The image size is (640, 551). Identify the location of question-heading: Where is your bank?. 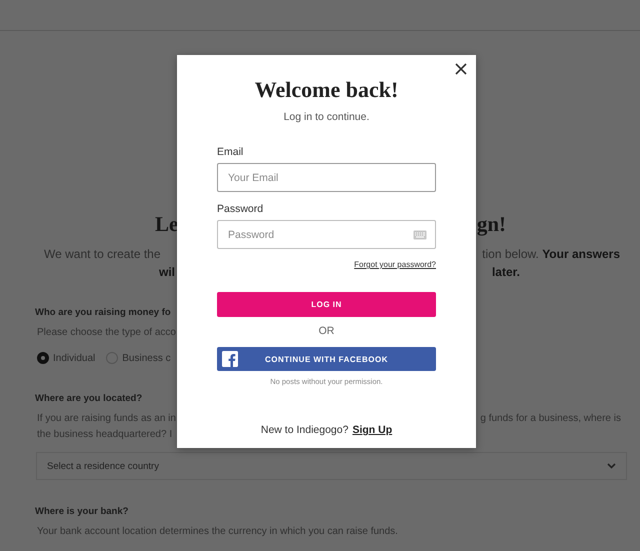
(82, 512).